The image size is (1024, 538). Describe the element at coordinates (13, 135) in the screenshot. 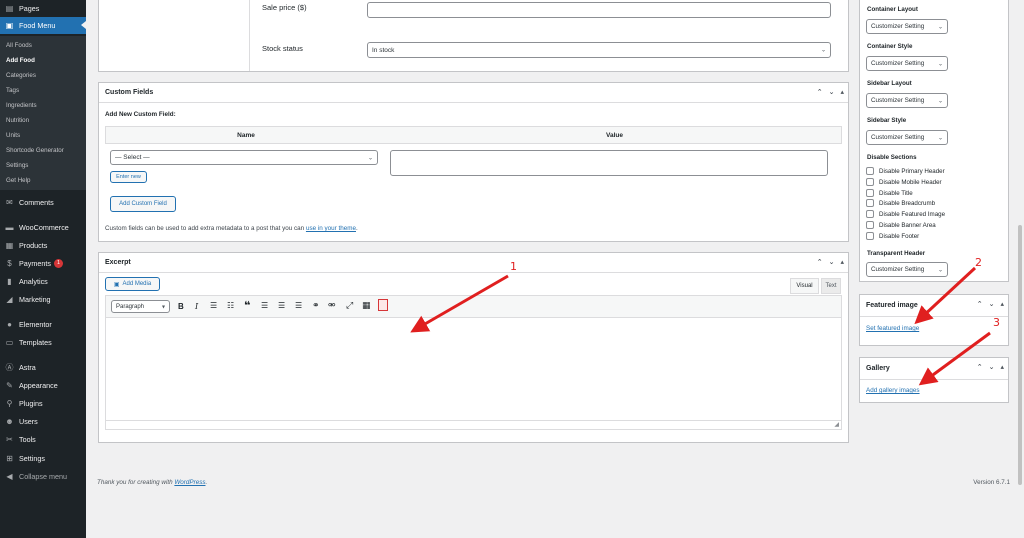

I see `submenu-units: Units` at that location.